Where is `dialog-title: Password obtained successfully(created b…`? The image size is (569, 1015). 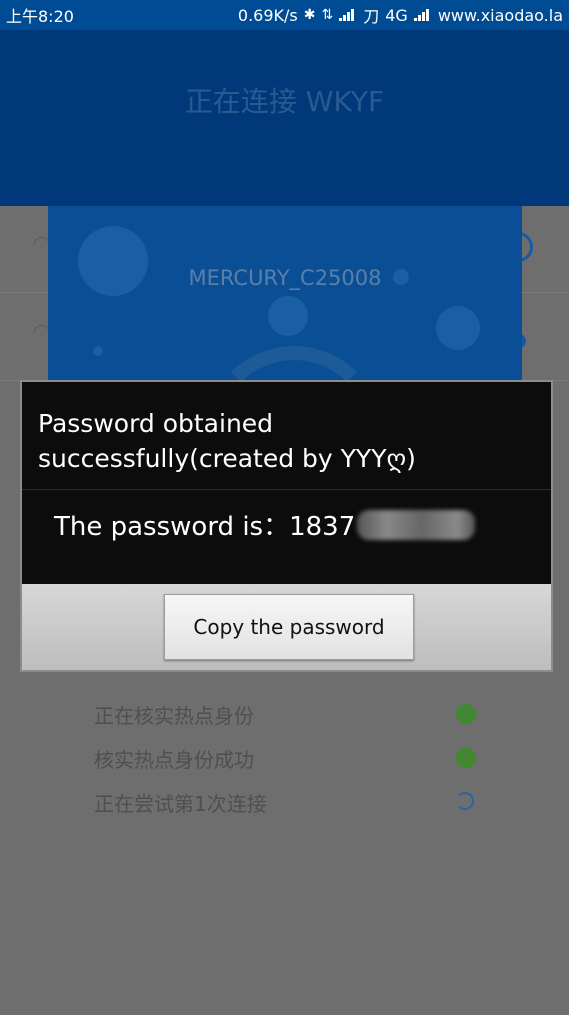 dialog-title: Password obtained successfully(created b… is located at coordinates (227, 441).